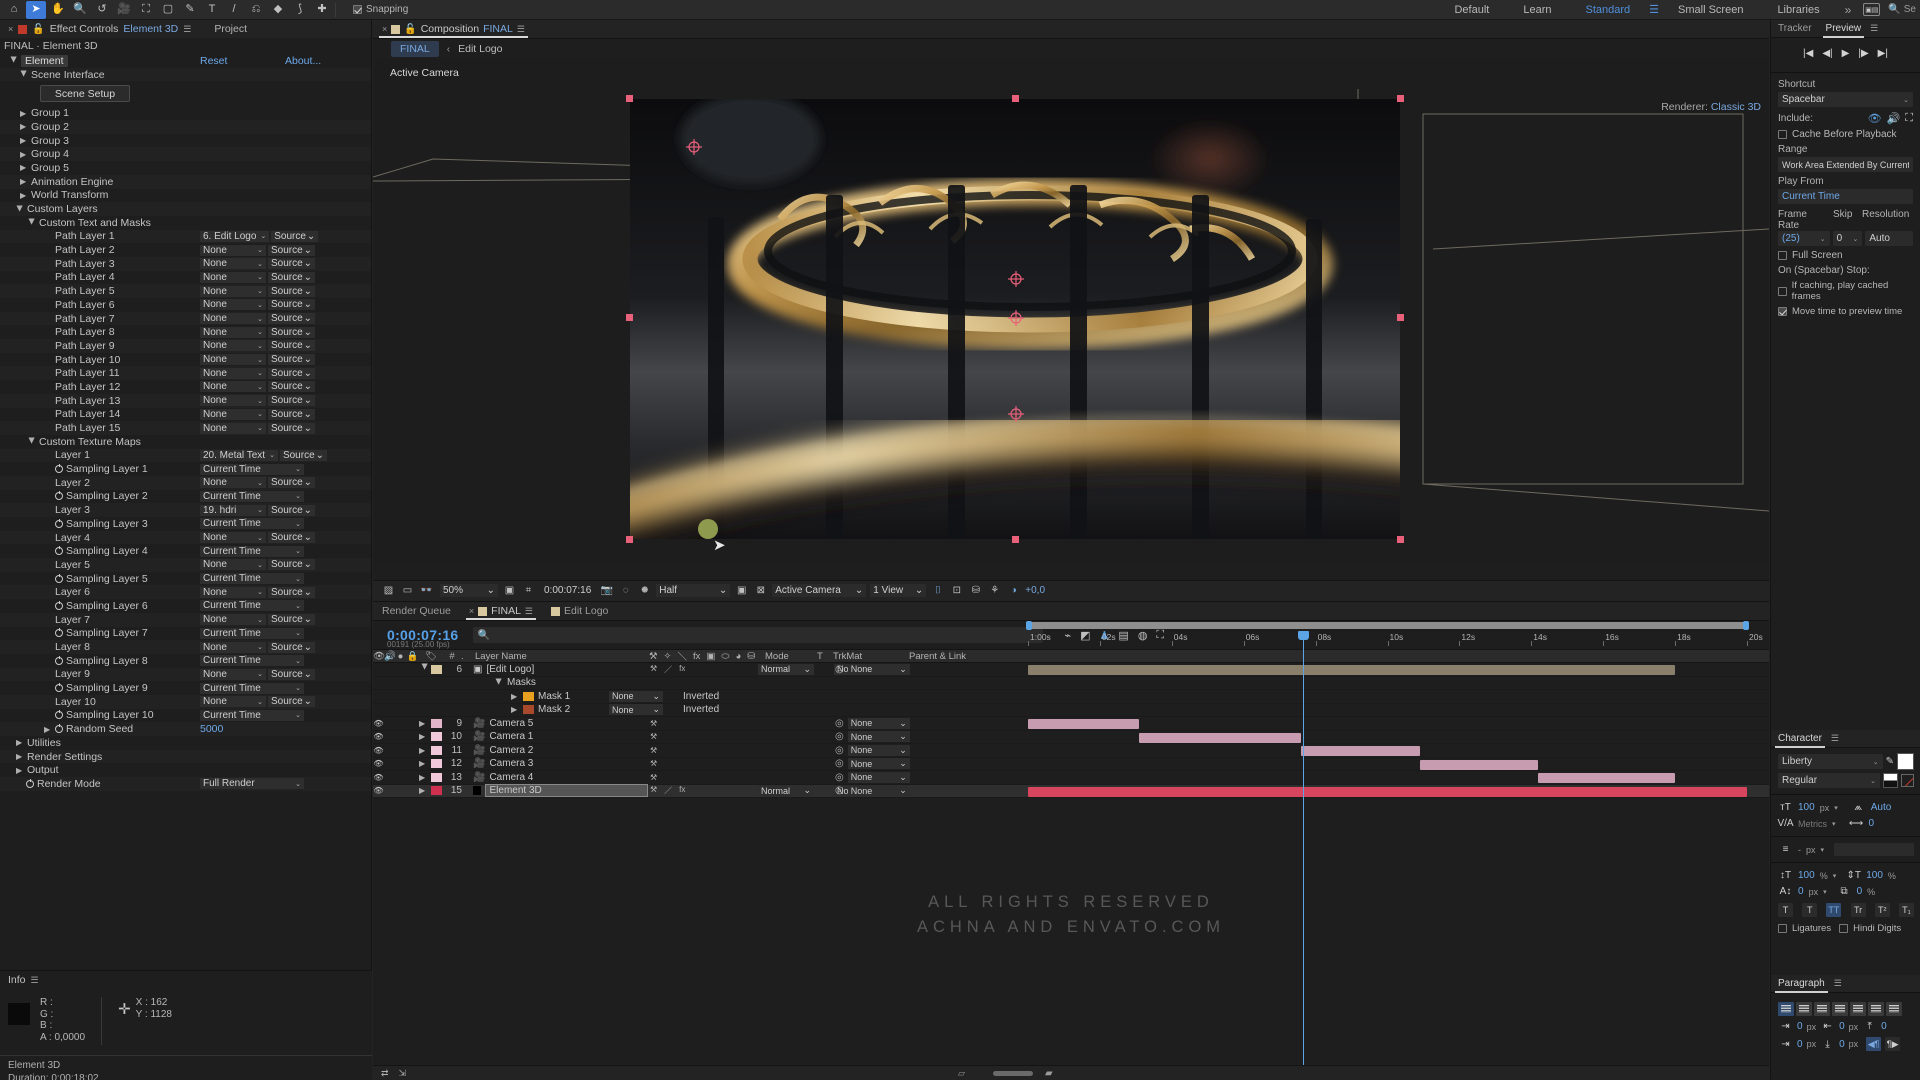  What do you see at coordinates (819, 590) in the screenshot?
I see `camera-view-dropdown: Active Camera ⌄` at bounding box center [819, 590].